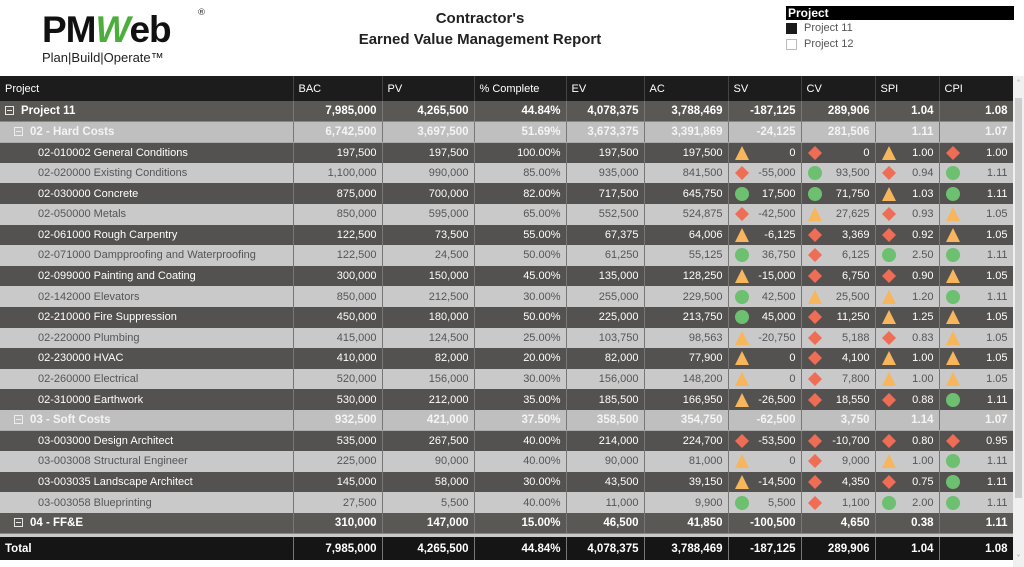 This screenshot has width=1024, height=567. What do you see at coordinates (976, 88) in the screenshot?
I see `col-header-cpi: CPI` at bounding box center [976, 88].